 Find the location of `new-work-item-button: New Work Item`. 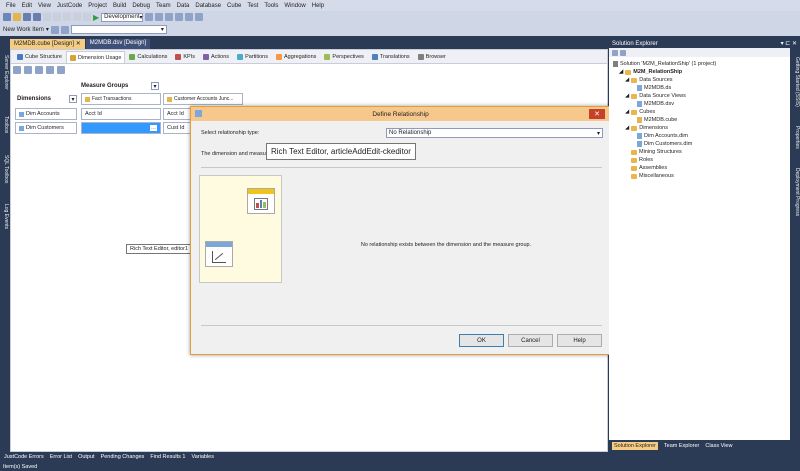

new-work-item-button: New Work Item is located at coordinates (23, 30).